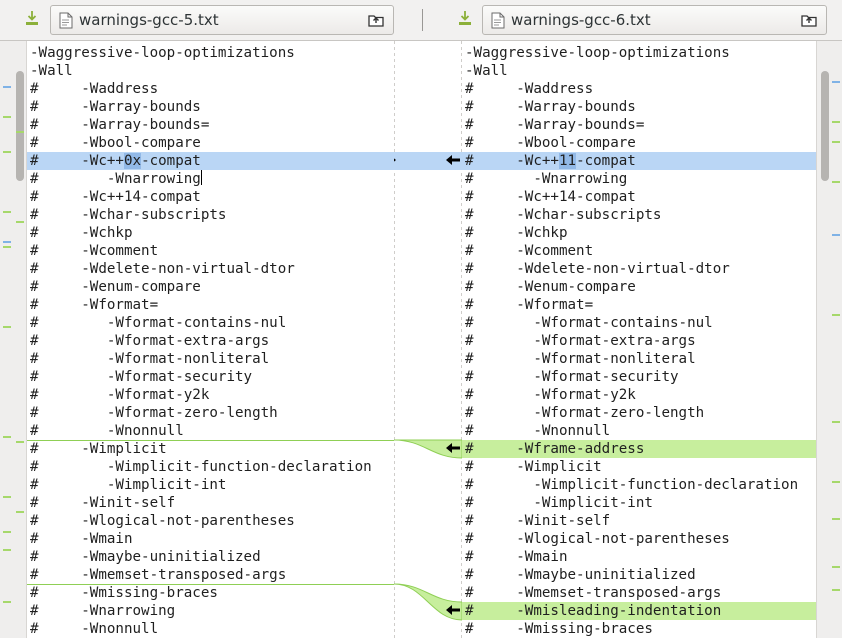  I want to click on inserted-line: # -Wmisleading-indentation, so click(639, 611).